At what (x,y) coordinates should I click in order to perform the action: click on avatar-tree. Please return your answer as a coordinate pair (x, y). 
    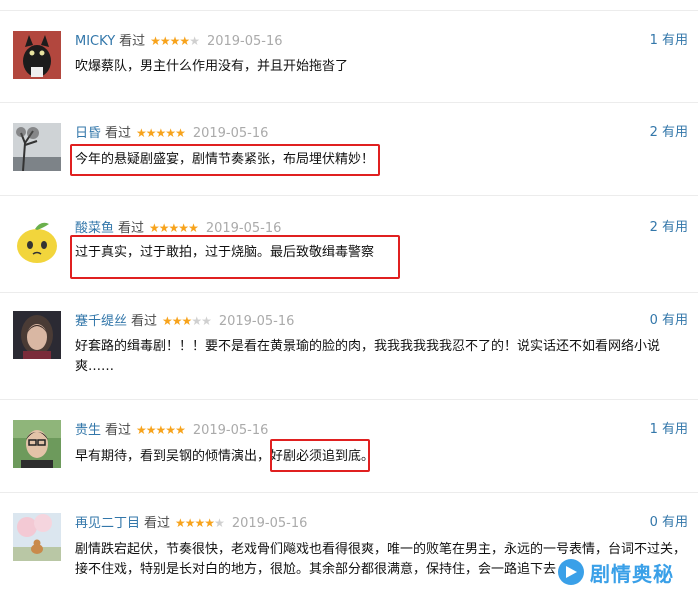
    Looking at the image, I should click on (37, 147).